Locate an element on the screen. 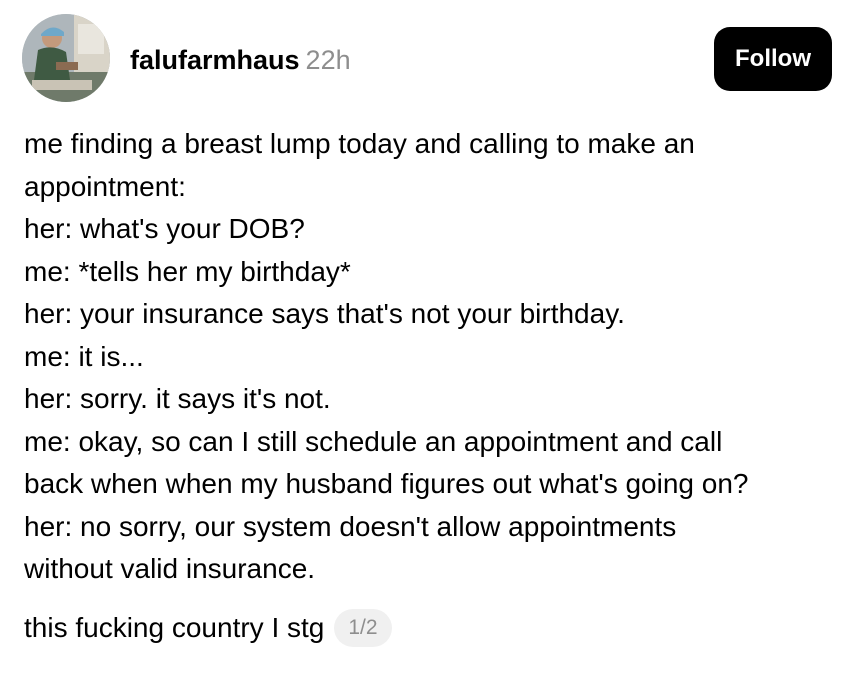 The height and width of the screenshot is (674, 864). thread-page-indicator: 1/2 is located at coordinates (363, 628).